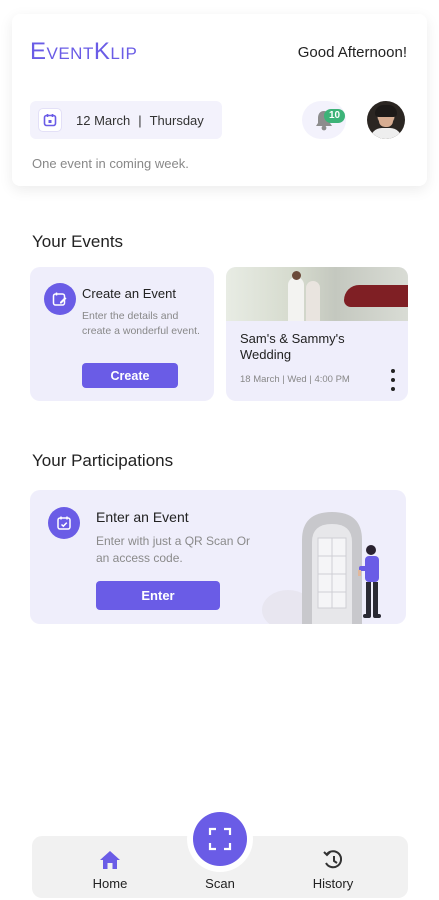  I want to click on notifications-button: 10, so click(324, 120).